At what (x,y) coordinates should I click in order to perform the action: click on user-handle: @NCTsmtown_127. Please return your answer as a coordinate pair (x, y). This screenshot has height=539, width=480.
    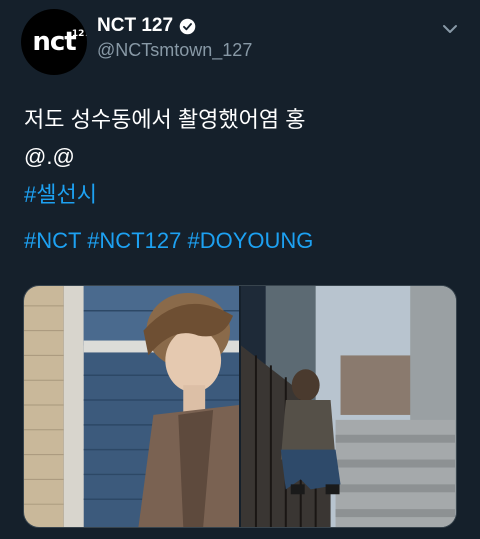
    Looking at the image, I should click on (174, 50).